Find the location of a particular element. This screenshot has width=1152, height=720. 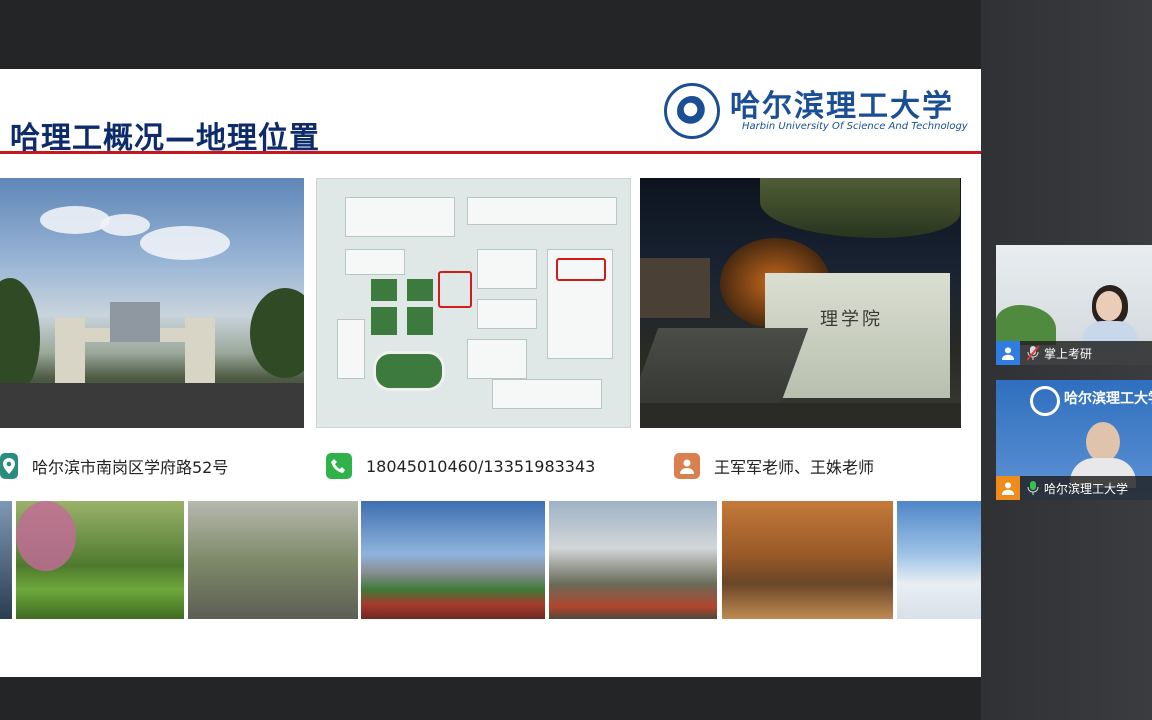

participant-name: 哈尔滨理工大学 is located at coordinates (1086, 488).